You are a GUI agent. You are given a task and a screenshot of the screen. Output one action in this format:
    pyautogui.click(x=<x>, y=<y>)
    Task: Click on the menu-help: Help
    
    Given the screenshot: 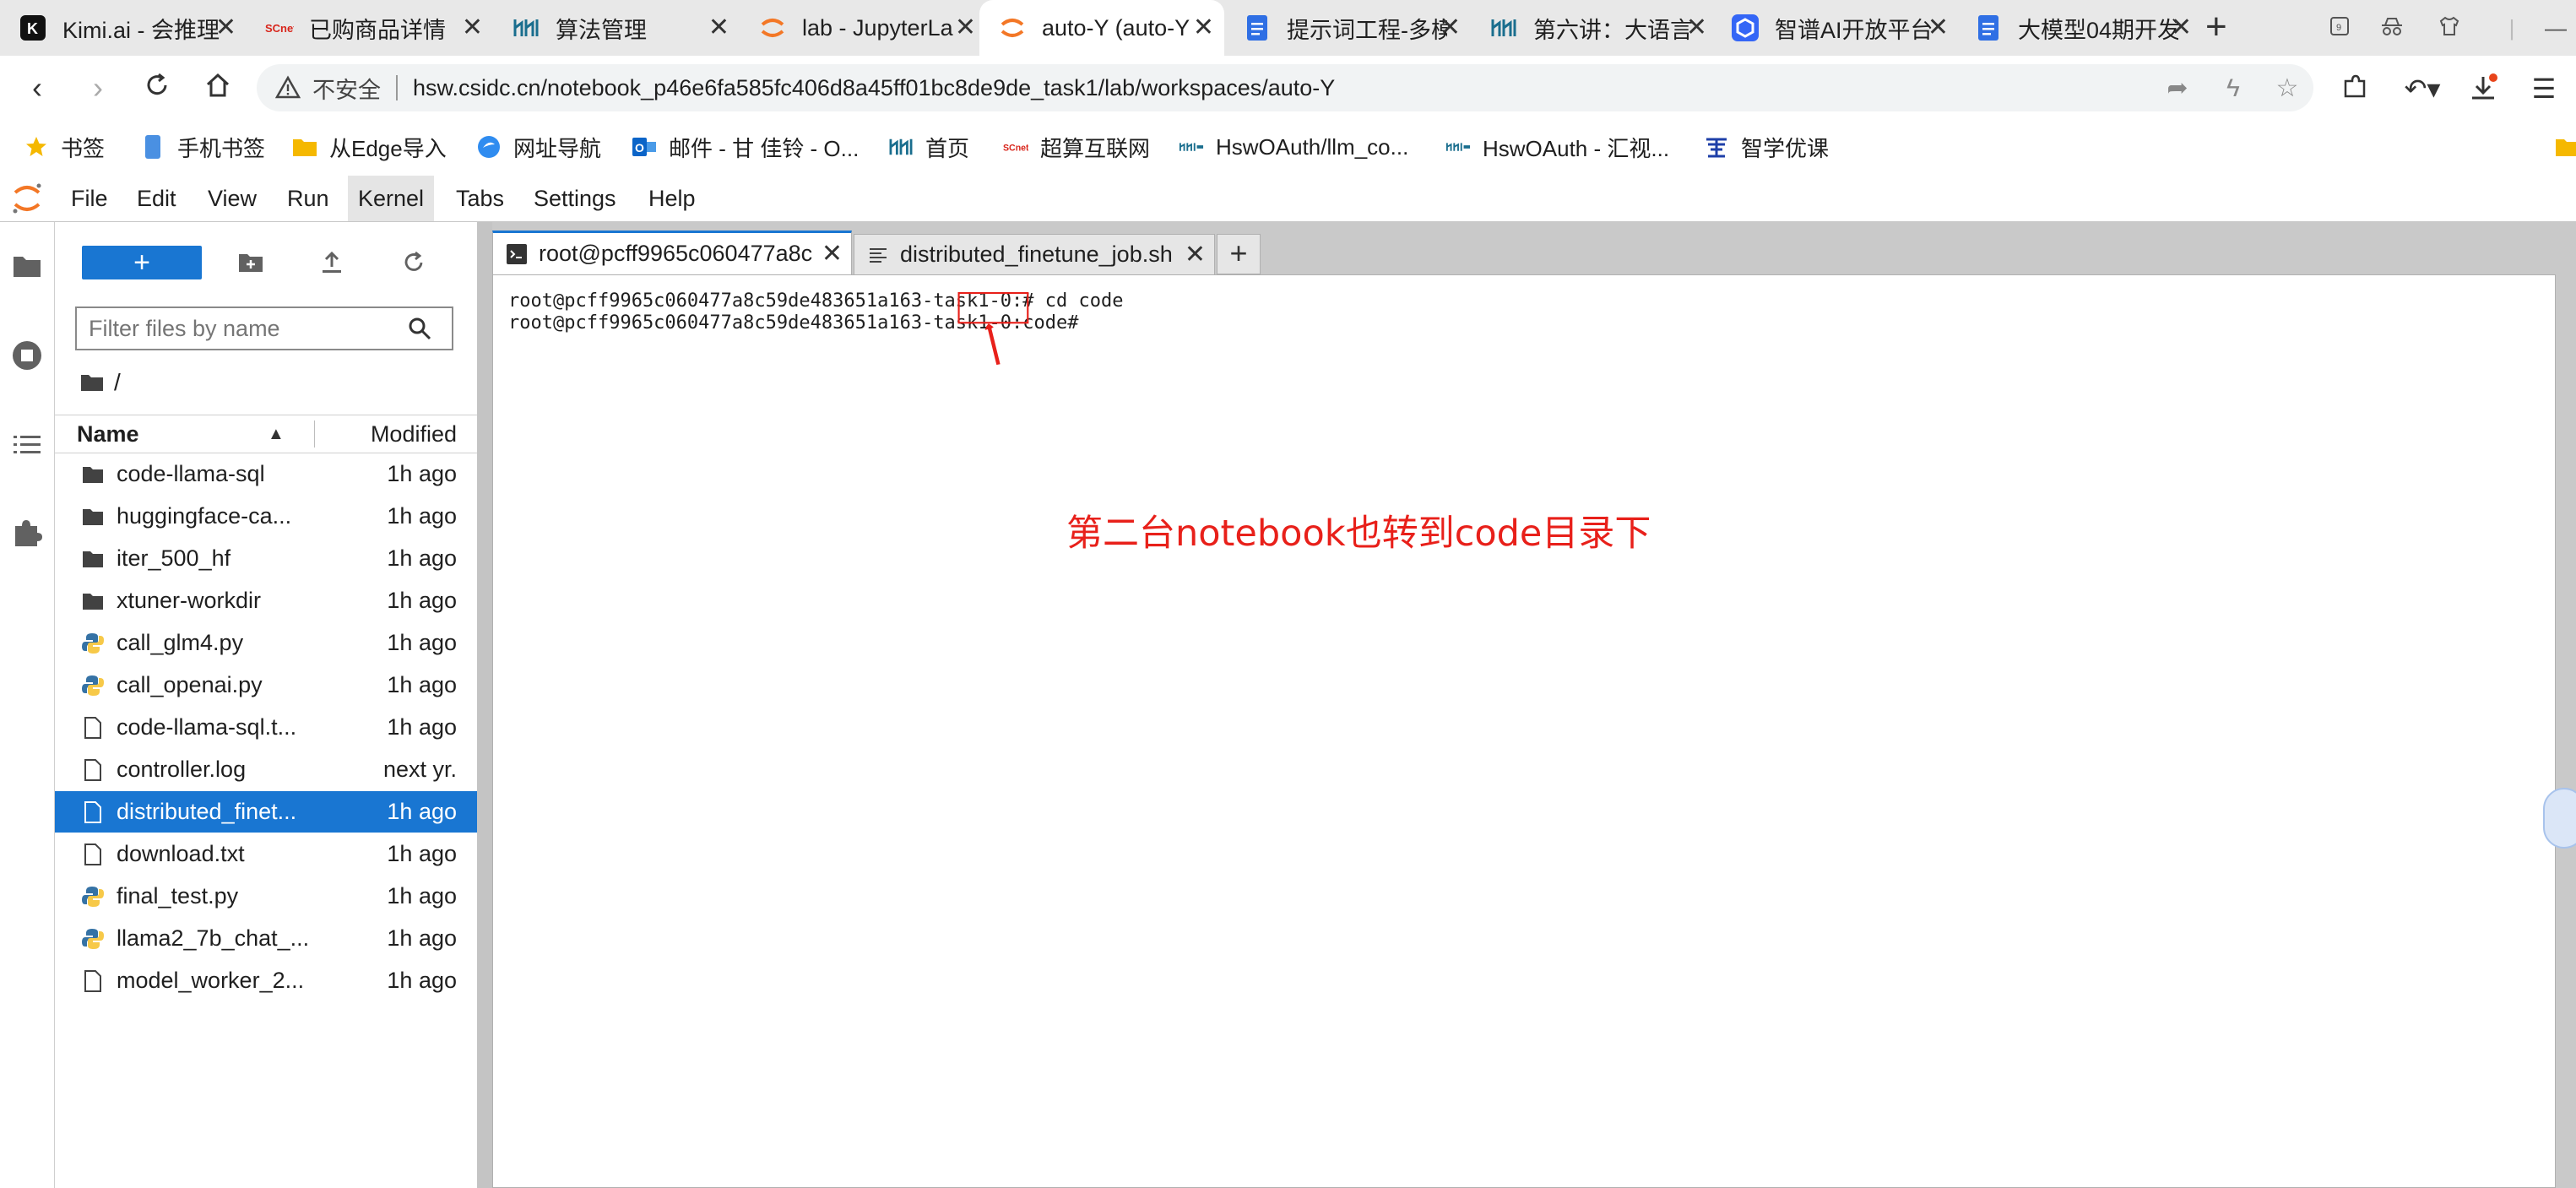 What is the action you would take?
    pyautogui.click(x=672, y=198)
    